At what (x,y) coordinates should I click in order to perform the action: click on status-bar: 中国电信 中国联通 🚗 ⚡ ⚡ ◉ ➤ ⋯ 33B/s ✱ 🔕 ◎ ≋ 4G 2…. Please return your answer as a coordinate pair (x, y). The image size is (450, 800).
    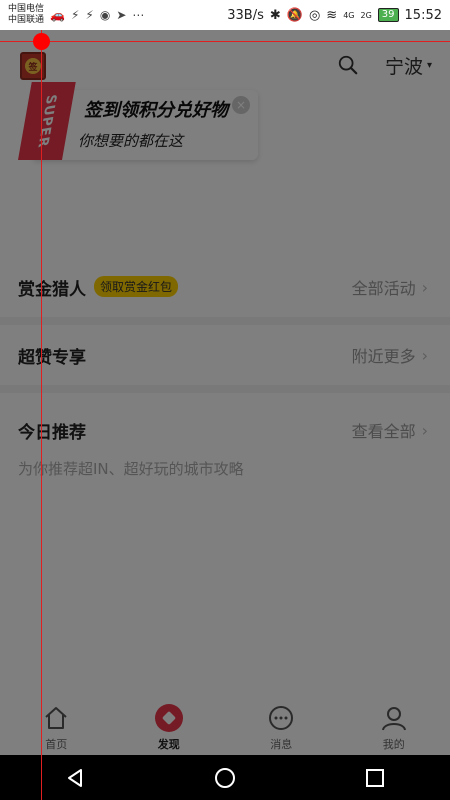
    Looking at the image, I should click on (225, 15).